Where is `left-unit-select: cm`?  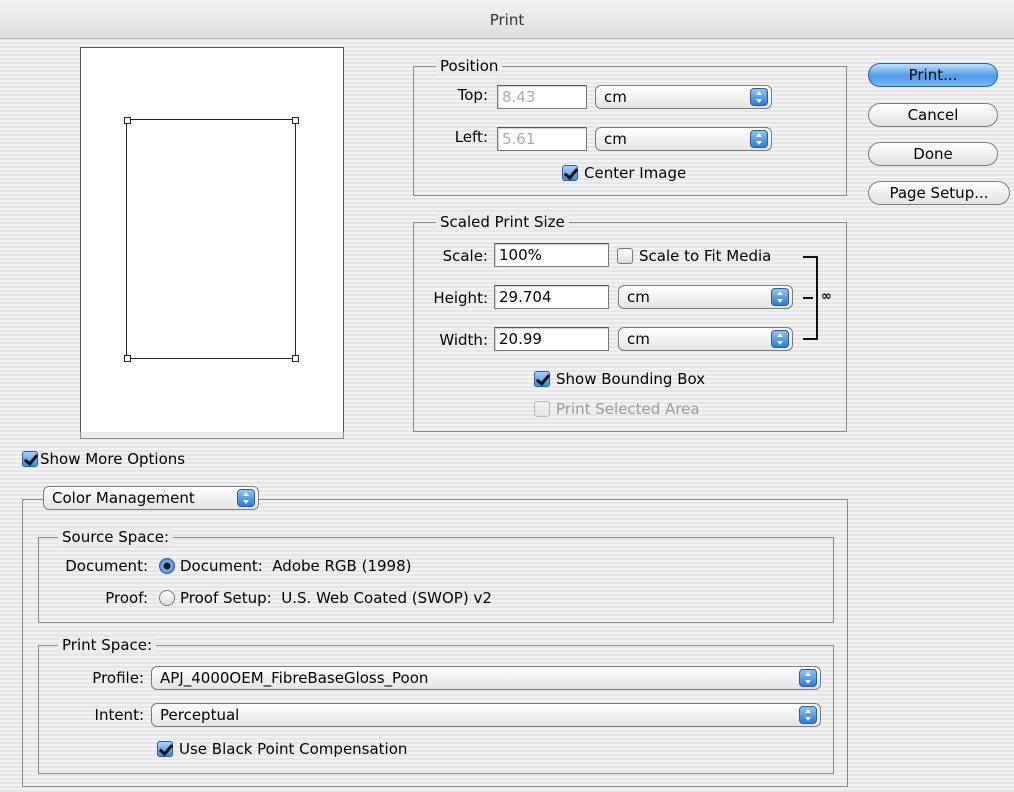 left-unit-select: cm is located at coordinates (683, 139).